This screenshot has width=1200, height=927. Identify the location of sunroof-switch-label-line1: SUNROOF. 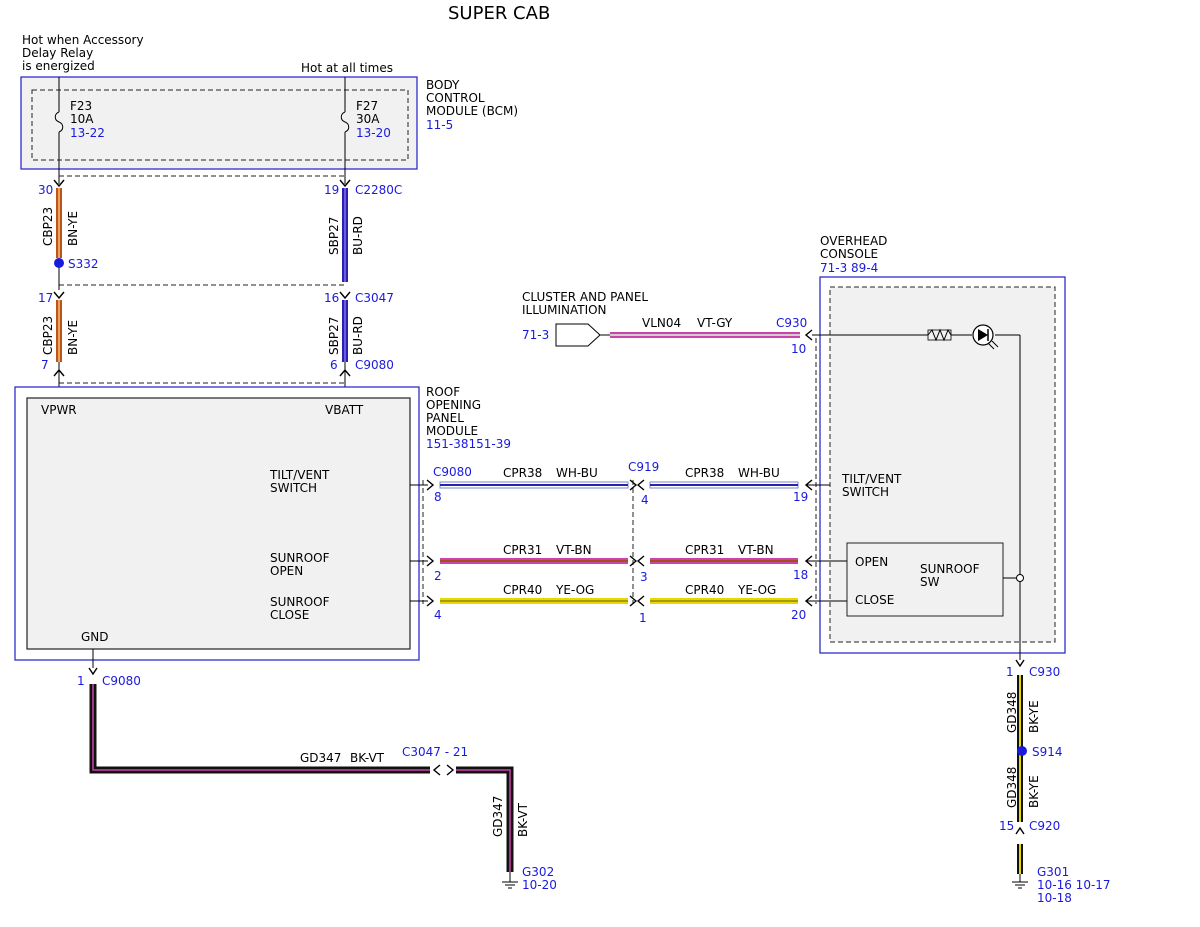
(950, 569).